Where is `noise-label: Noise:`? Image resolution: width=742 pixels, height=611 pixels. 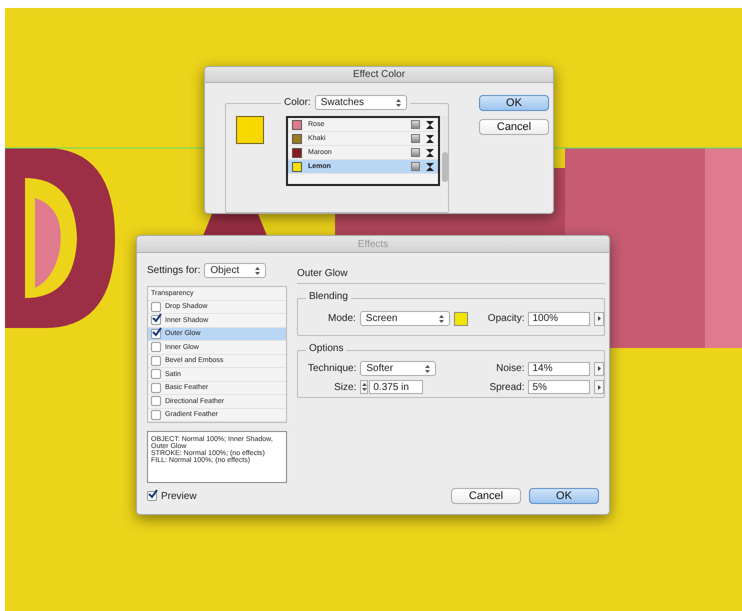
noise-label: Noise: is located at coordinates (509, 368).